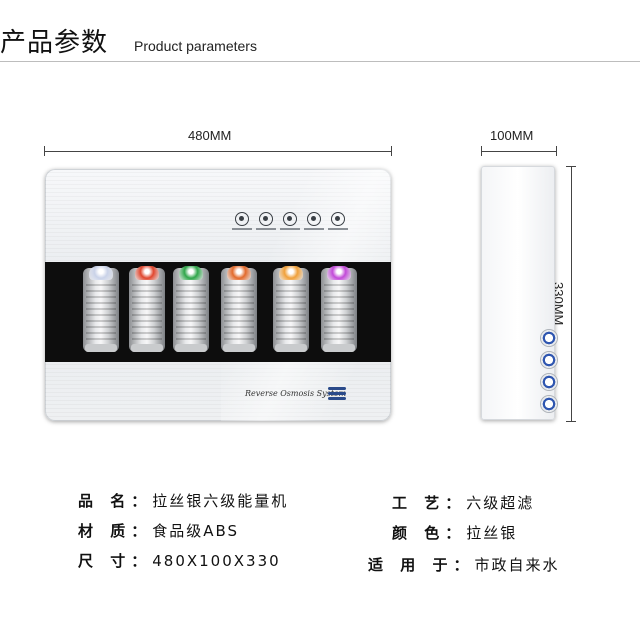 This screenshot has width=640, height=640. I want to click on wash-icon, so click(266, 219).